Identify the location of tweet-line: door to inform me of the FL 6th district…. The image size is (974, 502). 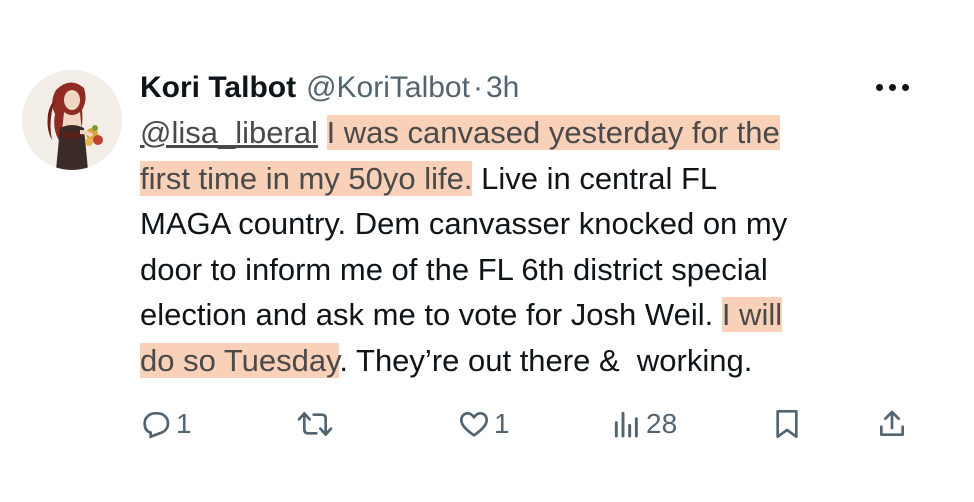
(540, 270).